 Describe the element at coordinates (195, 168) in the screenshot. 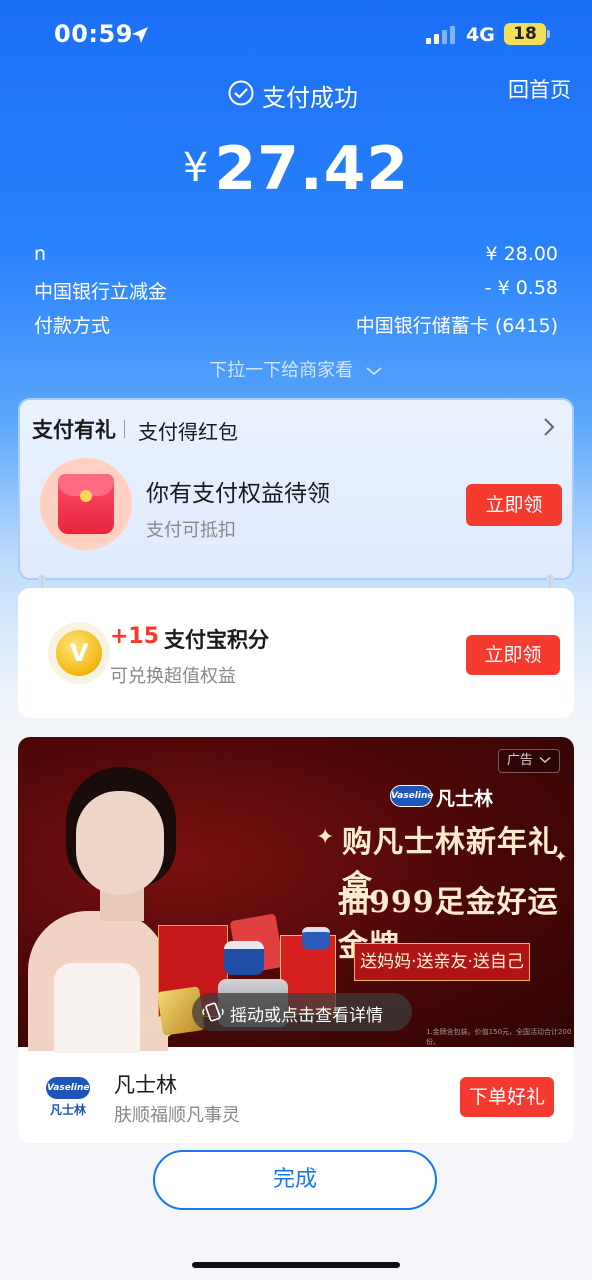

I see `currency-symbol: ¥` at that location.